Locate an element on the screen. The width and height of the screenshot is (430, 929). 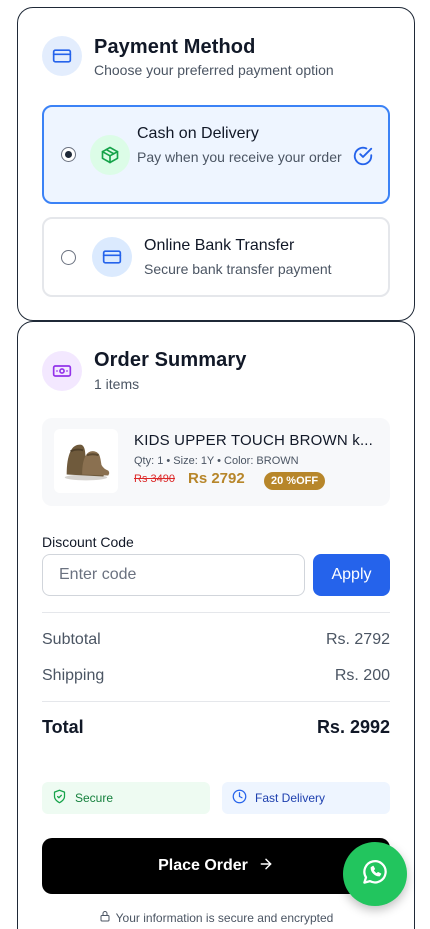
total-value: Rs. 2992 is located at coordinates (353, 727).